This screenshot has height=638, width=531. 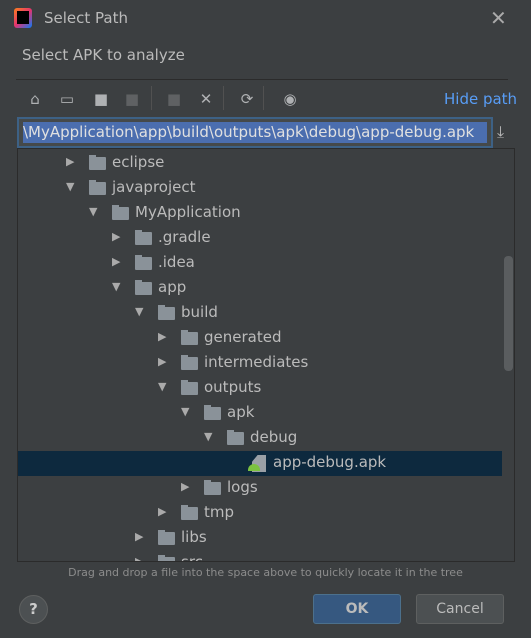 I want to click on tree-item-label: MyApplication, so click(x=188, y=212).